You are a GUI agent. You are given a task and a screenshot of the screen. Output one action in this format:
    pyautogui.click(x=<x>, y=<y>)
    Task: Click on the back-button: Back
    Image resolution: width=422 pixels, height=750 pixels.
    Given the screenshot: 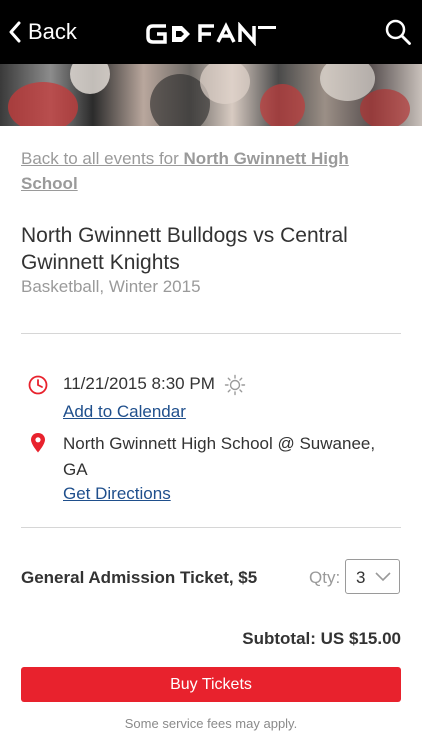 What is the action you would take?
    pyautogui.click(x=42, y=32)
    